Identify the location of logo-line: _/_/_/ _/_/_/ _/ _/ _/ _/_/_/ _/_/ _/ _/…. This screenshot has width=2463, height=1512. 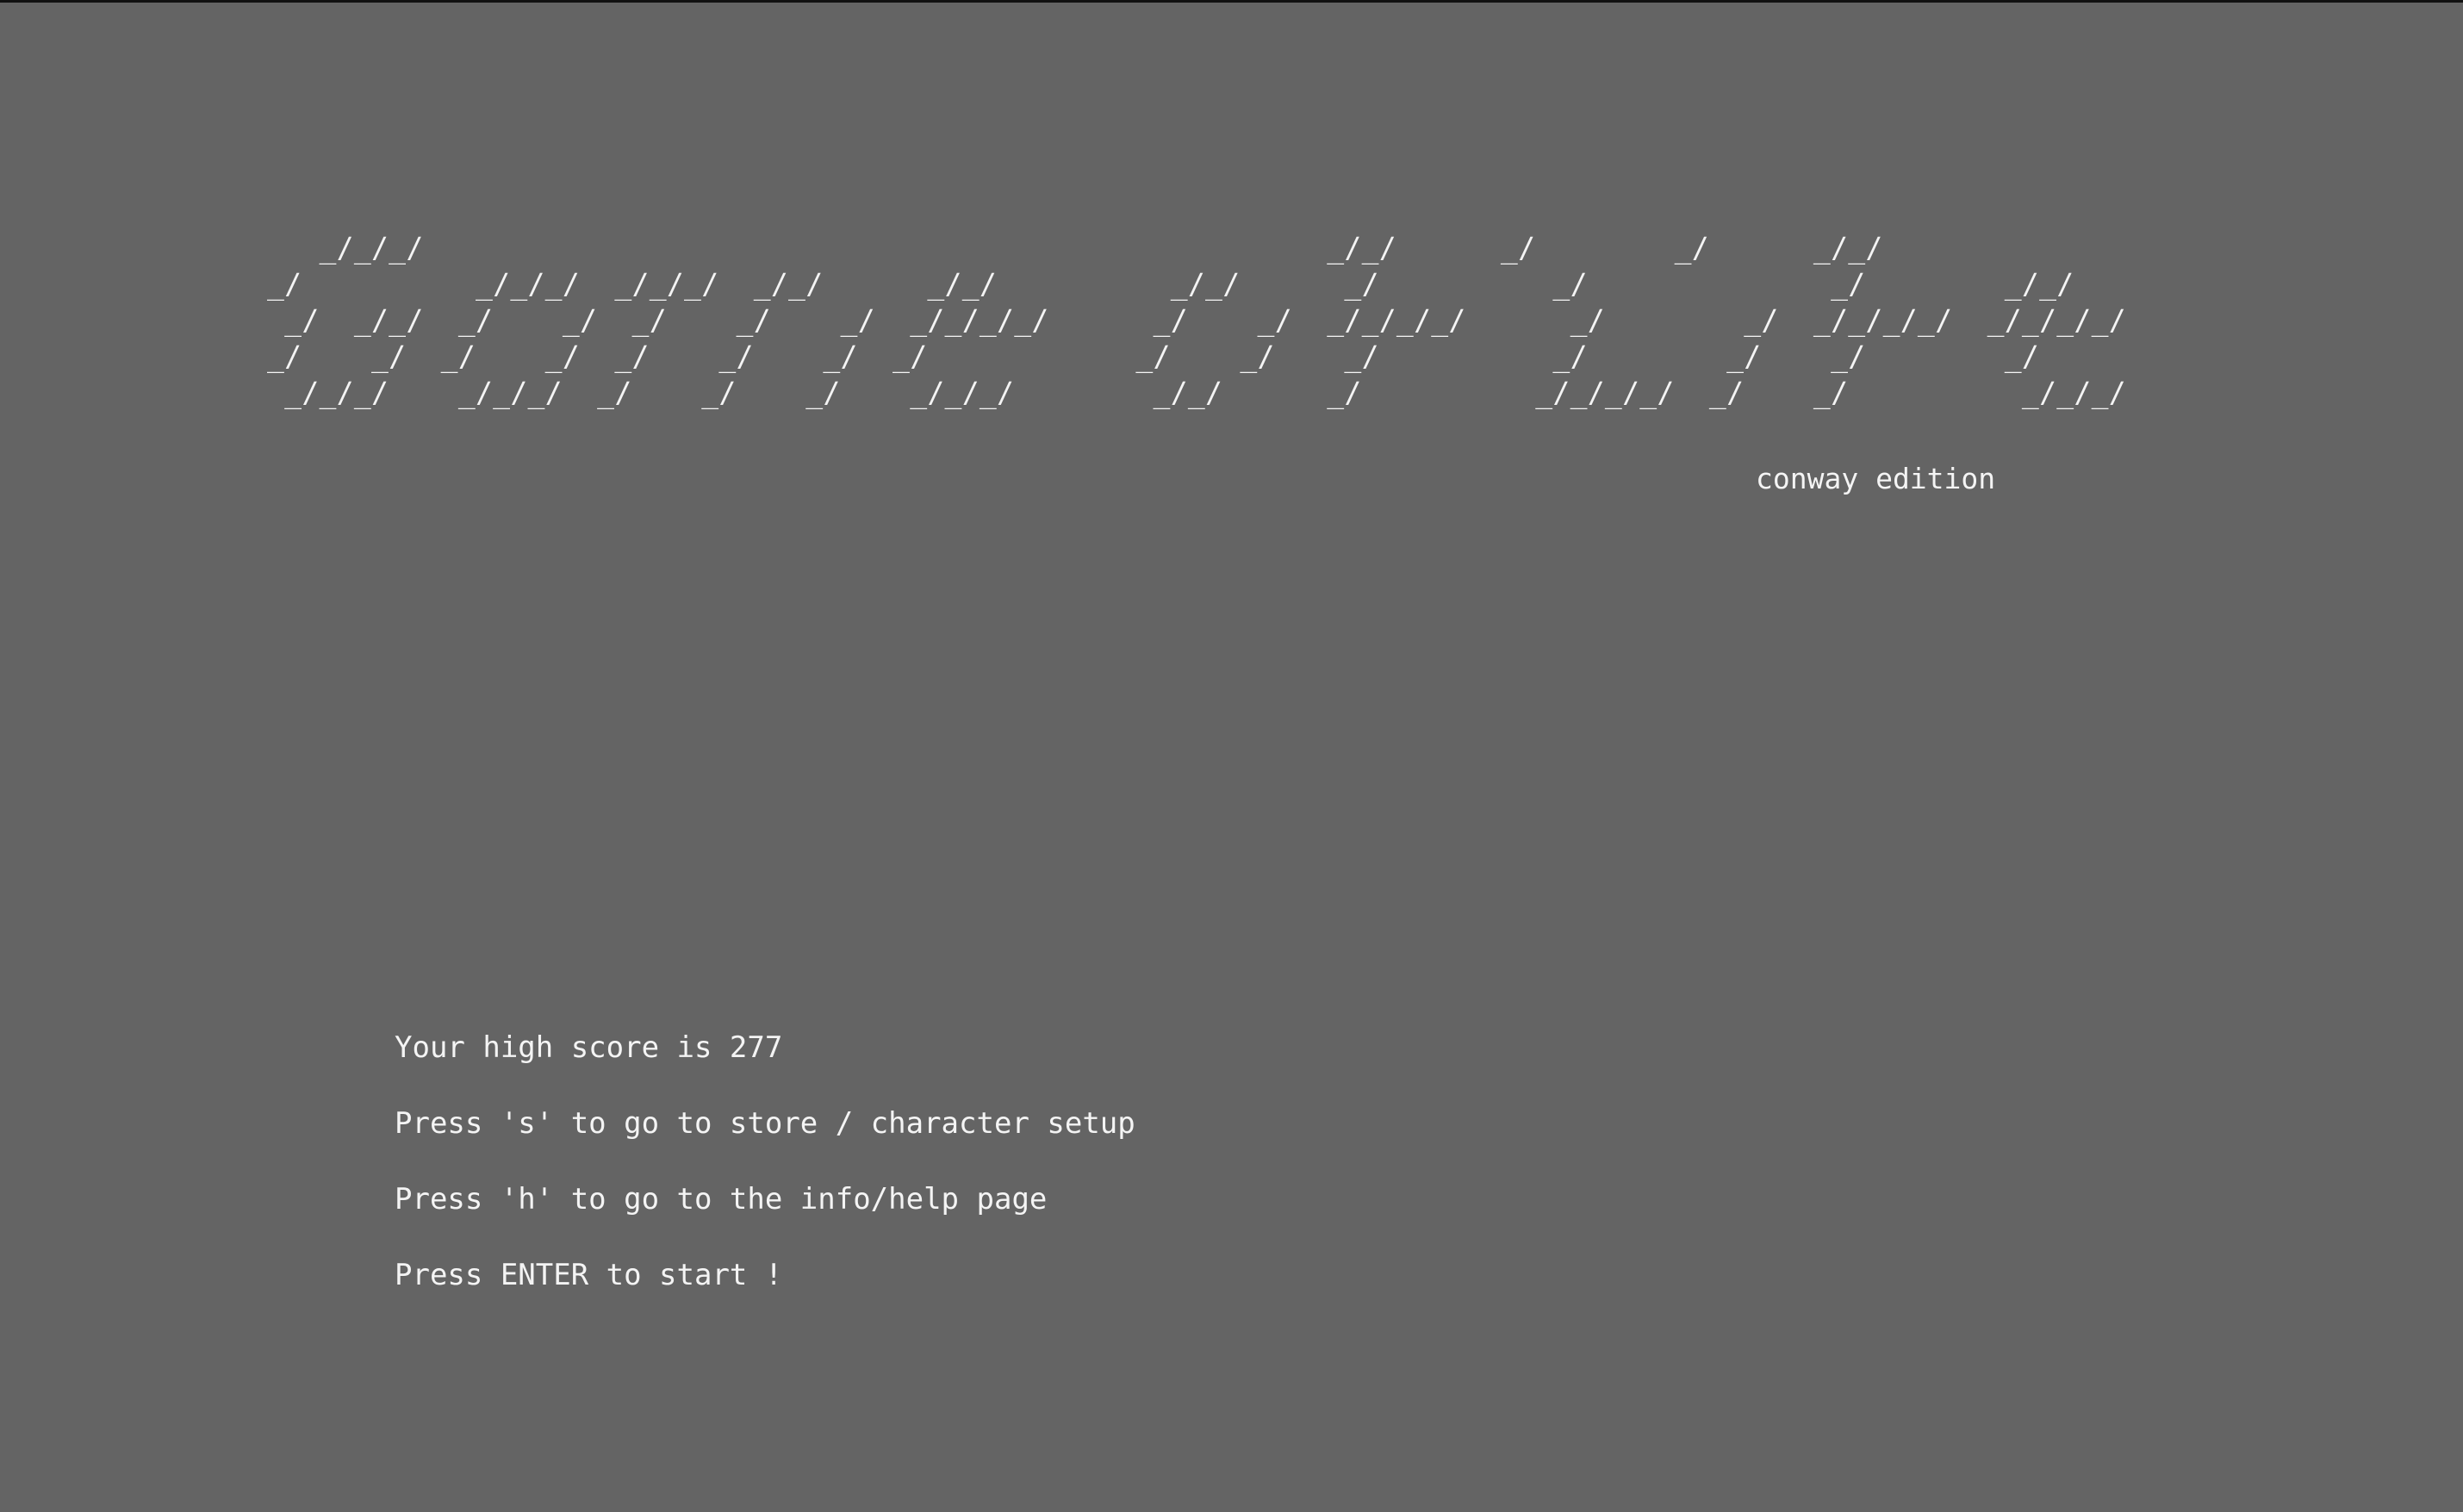
(1196, 393).